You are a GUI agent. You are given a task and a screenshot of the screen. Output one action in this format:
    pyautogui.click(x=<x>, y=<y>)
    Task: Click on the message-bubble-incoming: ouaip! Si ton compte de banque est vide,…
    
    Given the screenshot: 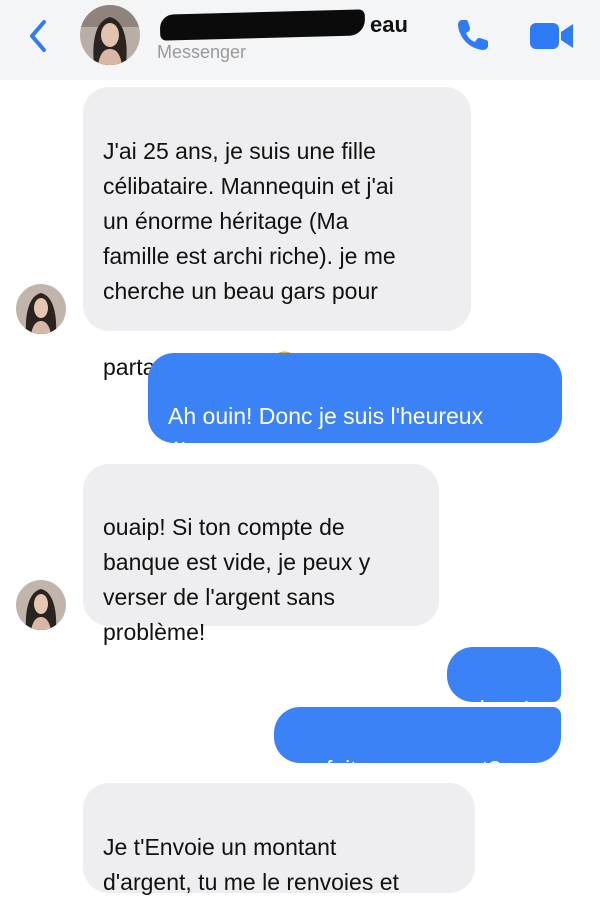 What is the action you would take?
    pyautogui.click(x=261, y=554)
    